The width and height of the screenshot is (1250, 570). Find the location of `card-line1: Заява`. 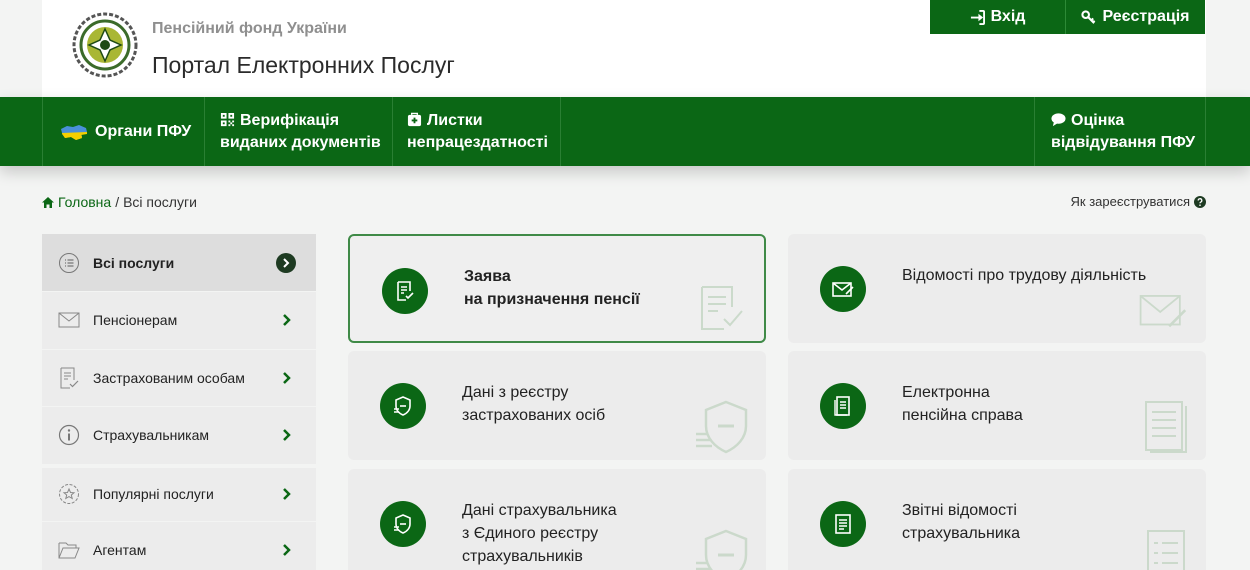

card-line1: Заява is located at coordinates (487, 276).